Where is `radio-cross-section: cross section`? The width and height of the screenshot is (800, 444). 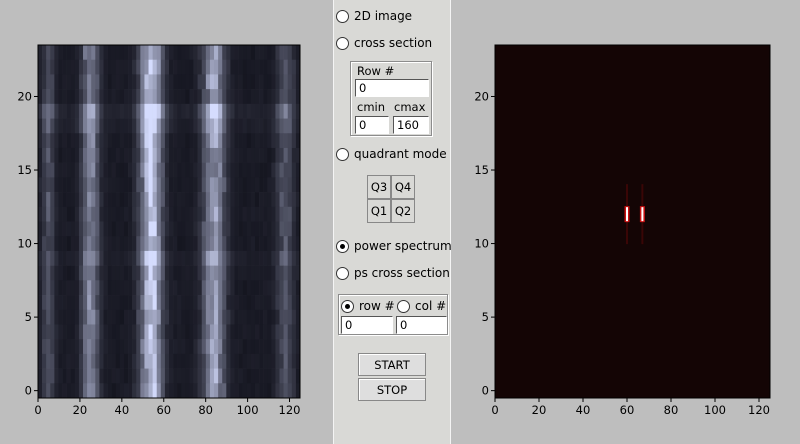 radio-cross-section: cross section is located at coordinates (384, 43).